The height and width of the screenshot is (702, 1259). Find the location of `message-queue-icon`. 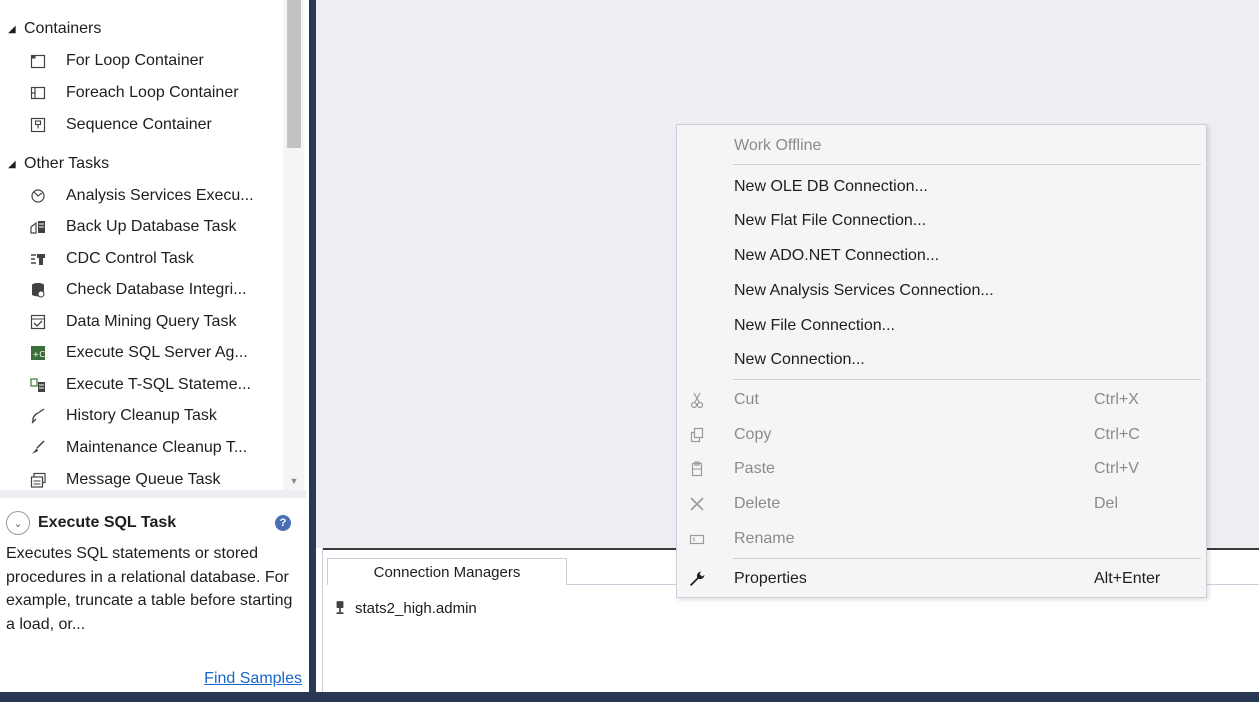

message-queue-icon is located at coordinates (38, 480).